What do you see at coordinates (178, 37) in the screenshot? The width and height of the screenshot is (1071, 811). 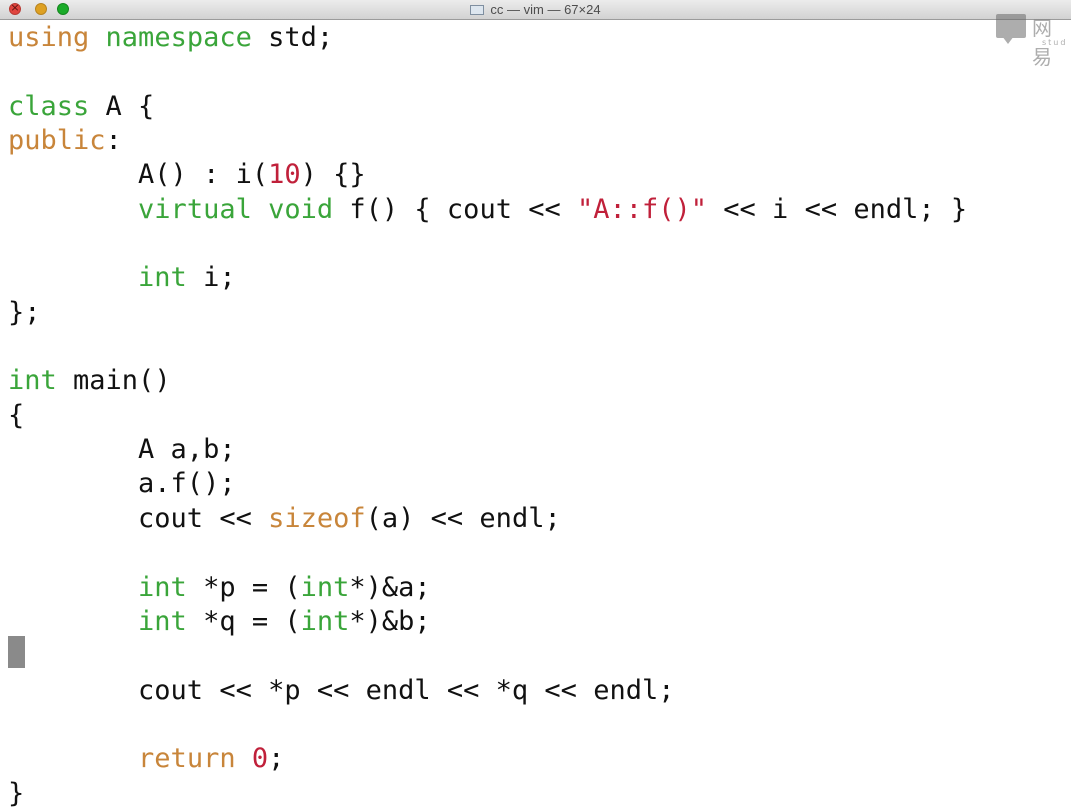 I see `code-token: namespace` at bounding box center [178, 37].